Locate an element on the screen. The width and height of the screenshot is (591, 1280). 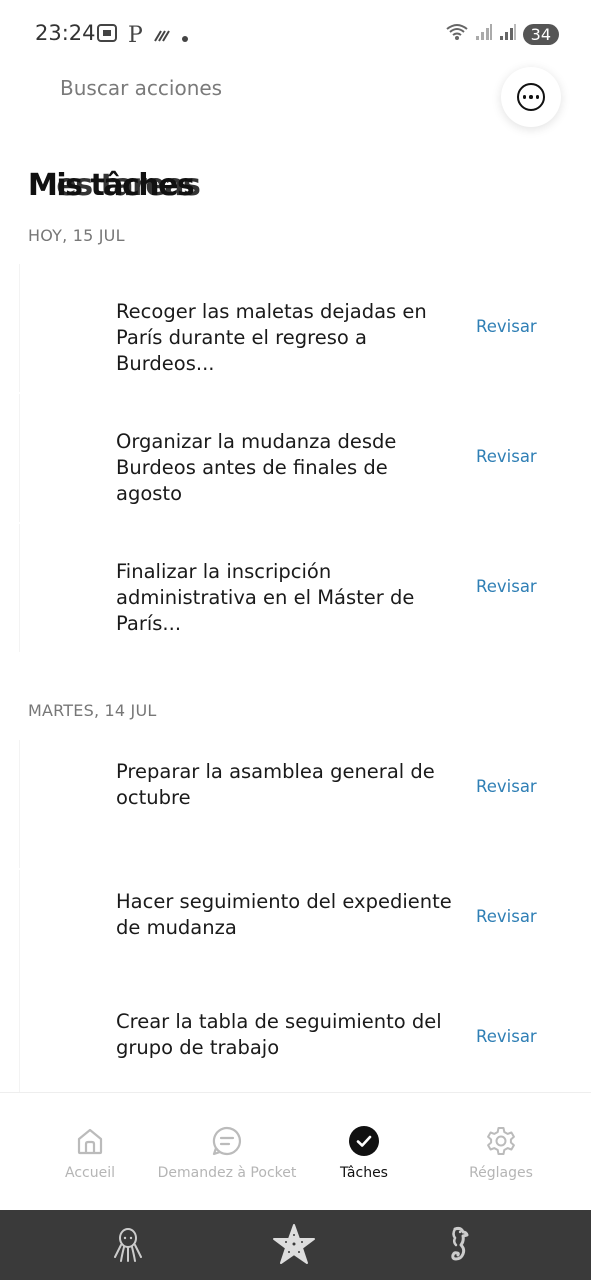
nav-item-ask-pocket: Demandez à Pocket is located at coordinates (227, 1152).